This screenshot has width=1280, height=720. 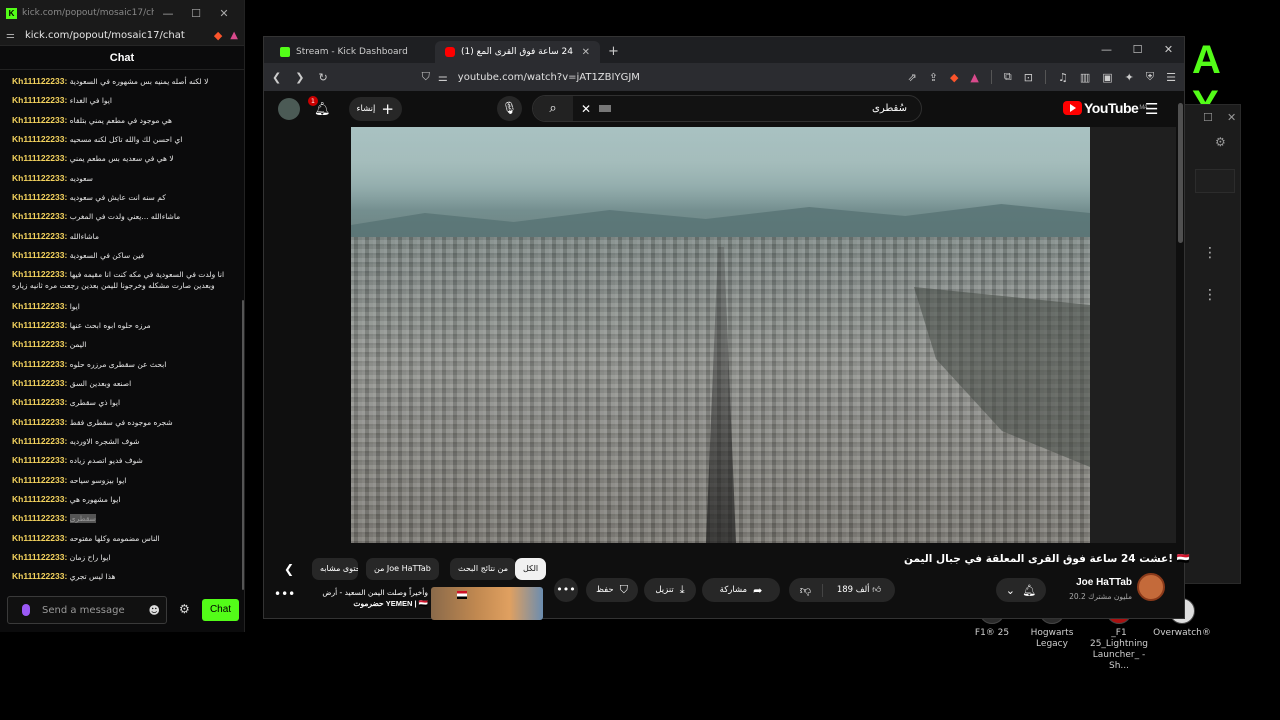 What do you see at coordinates (319, 106) in the screenshot?
I see `notifications-icon: 🔔︎ 1` at bounding box center [319, 106].